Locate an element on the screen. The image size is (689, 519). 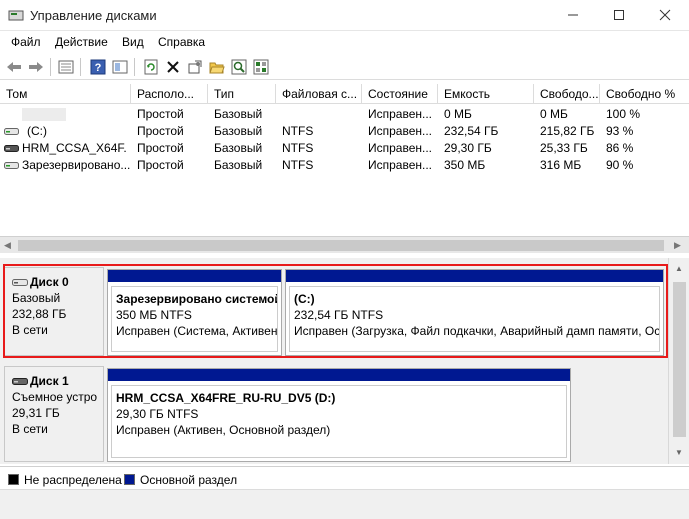
volume-free-space: 0 МБ is located at coordinates (554, 114).